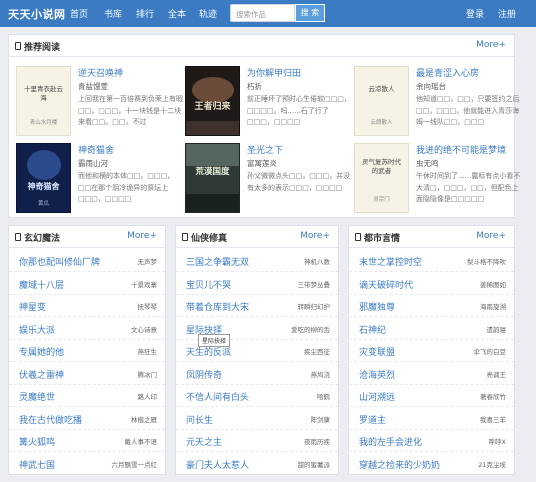 The image size is (536, 482). I want to click on list-item: 豪门夫人太惹人 甜的蜜薯派, so click(257, 463).